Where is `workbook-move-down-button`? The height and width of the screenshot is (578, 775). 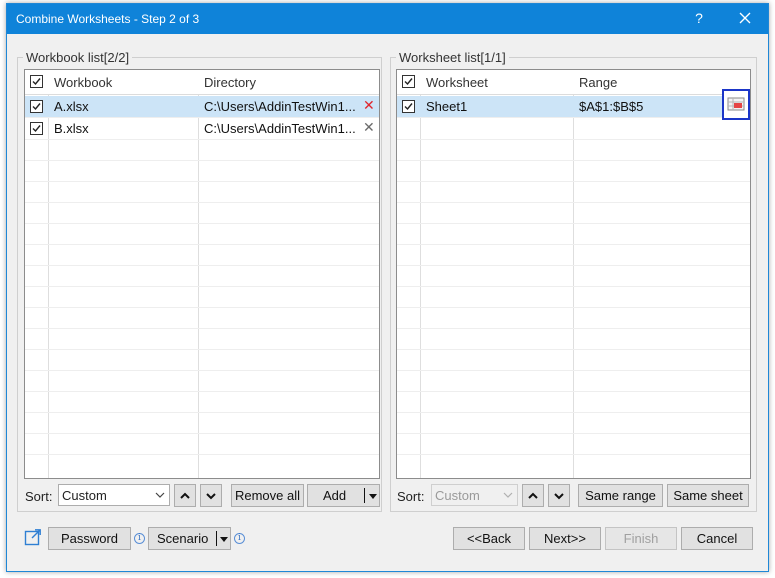
workbook-move-down-button is located at coordinates (211, 495).